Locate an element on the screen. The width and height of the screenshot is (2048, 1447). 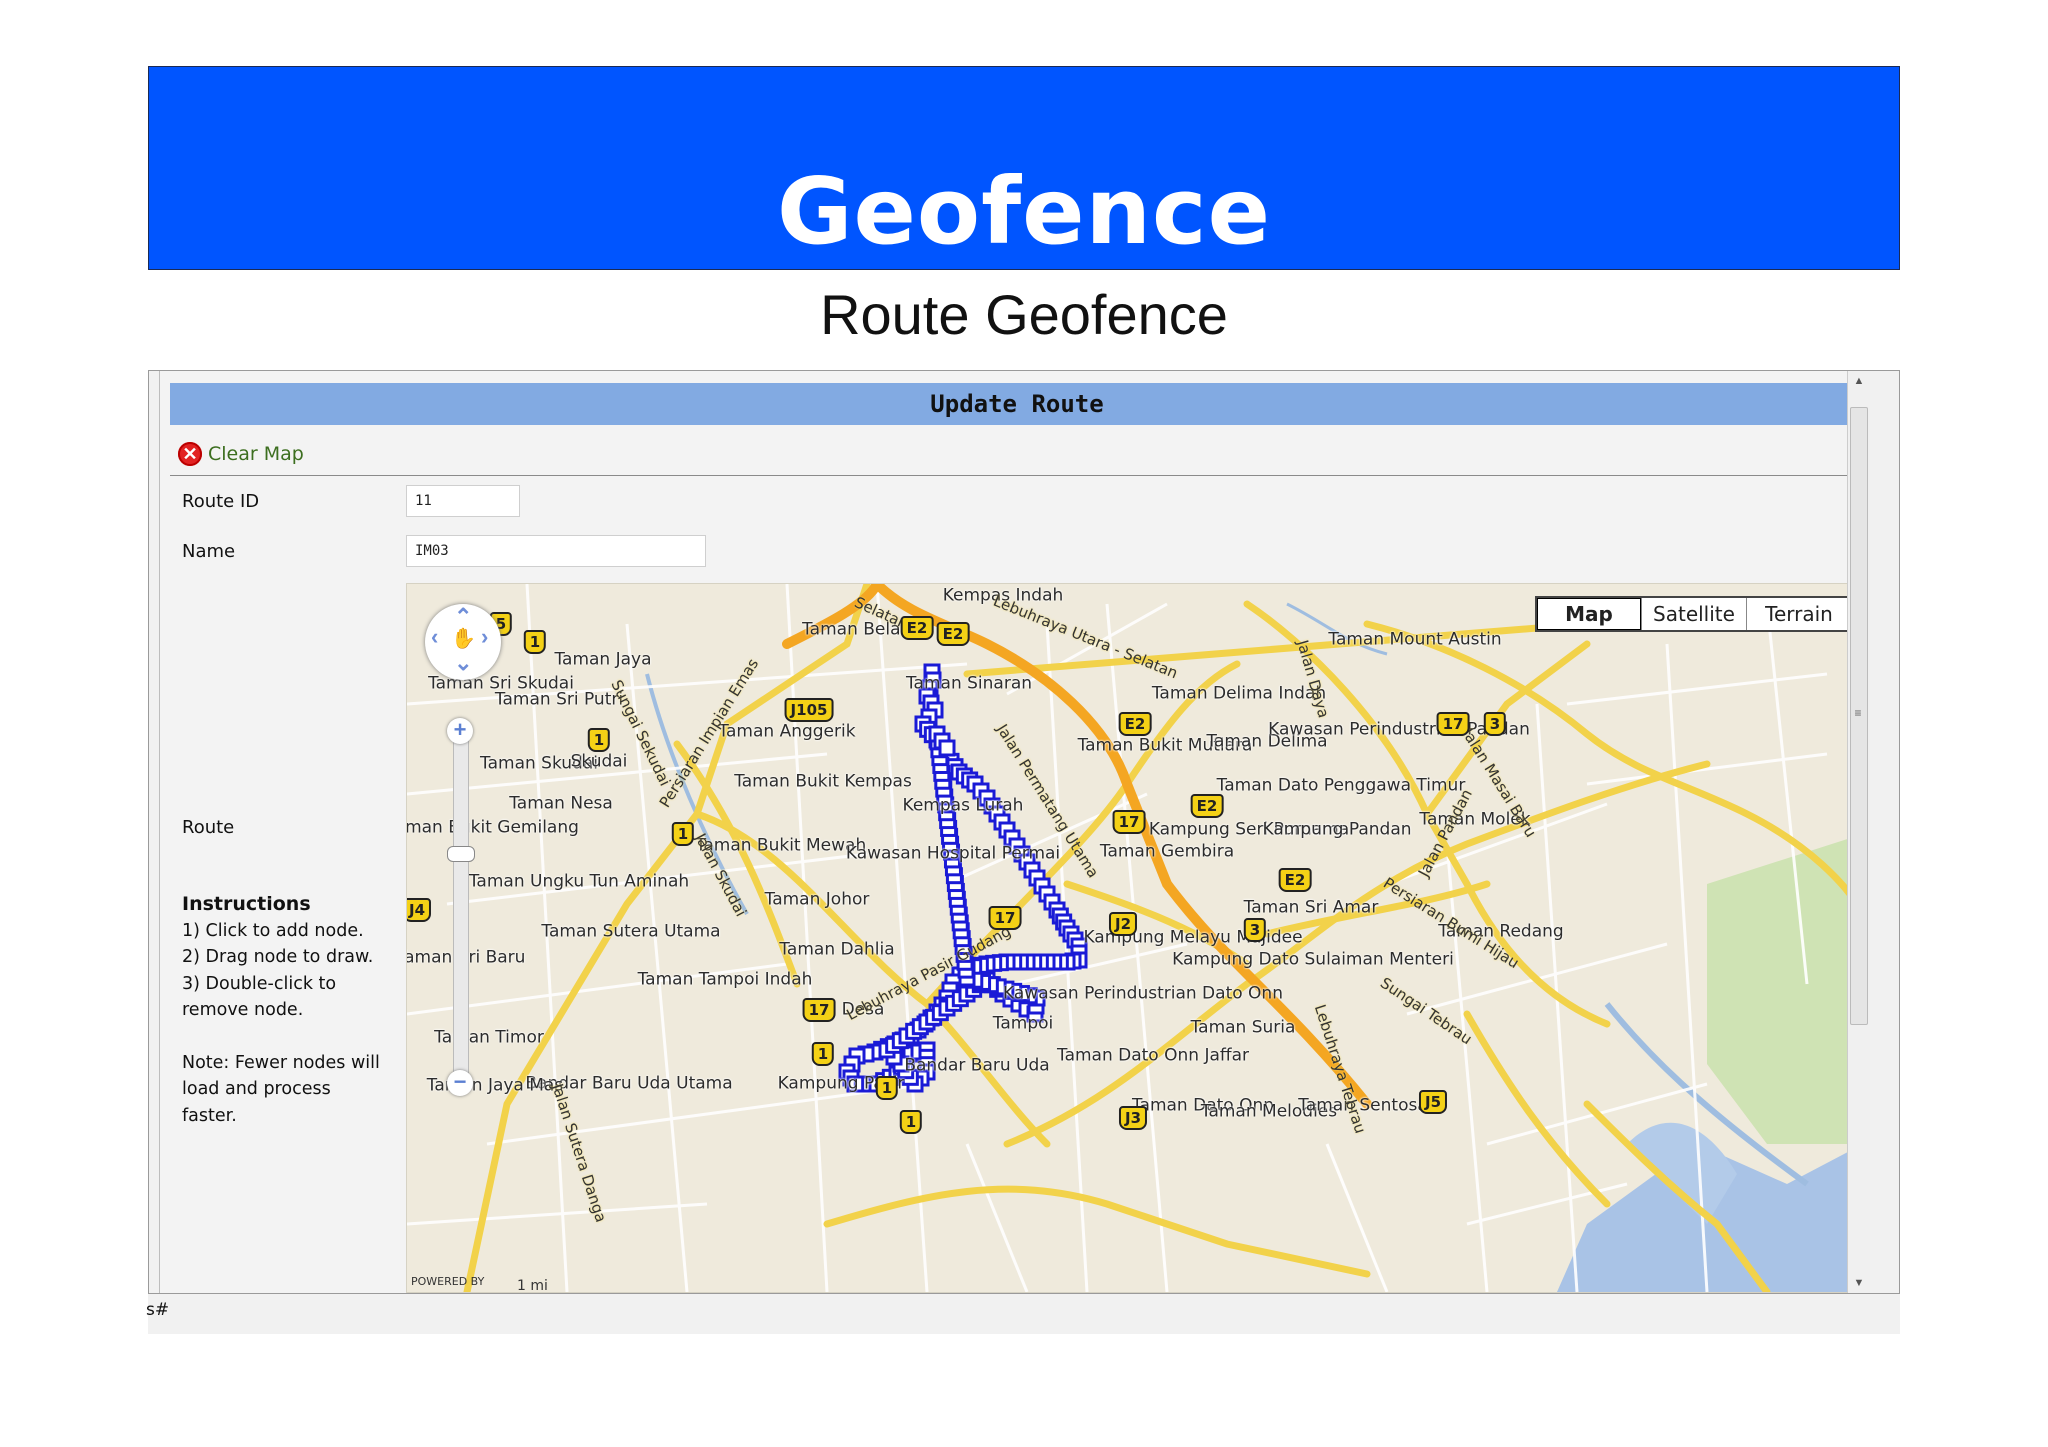
status-bar is located at coordinates (1024, 1314).